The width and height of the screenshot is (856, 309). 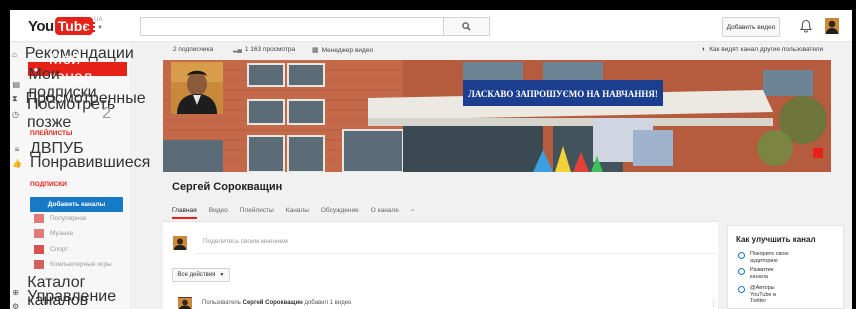 I want to click on search-icon, so click(x=466, y=26).